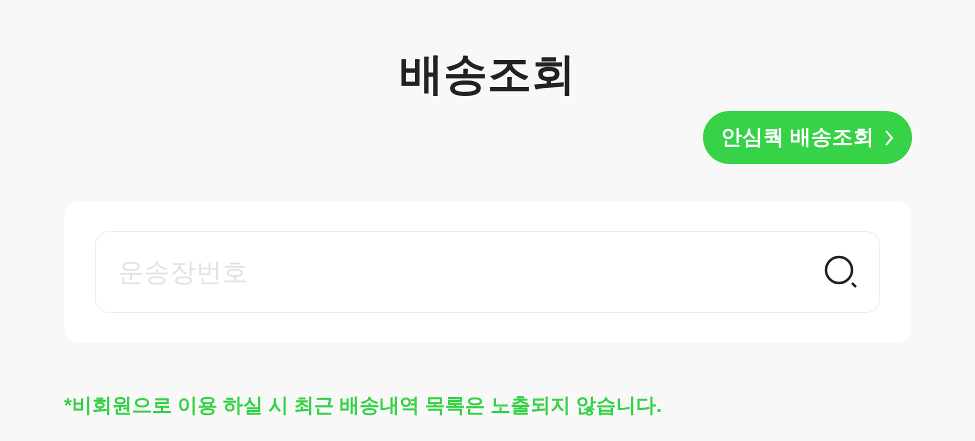 This screenshot has height=441, width=975. Describe the element at coordinates (488, 75) in the screenshot. I see `page-title: 배송조회` at that location.